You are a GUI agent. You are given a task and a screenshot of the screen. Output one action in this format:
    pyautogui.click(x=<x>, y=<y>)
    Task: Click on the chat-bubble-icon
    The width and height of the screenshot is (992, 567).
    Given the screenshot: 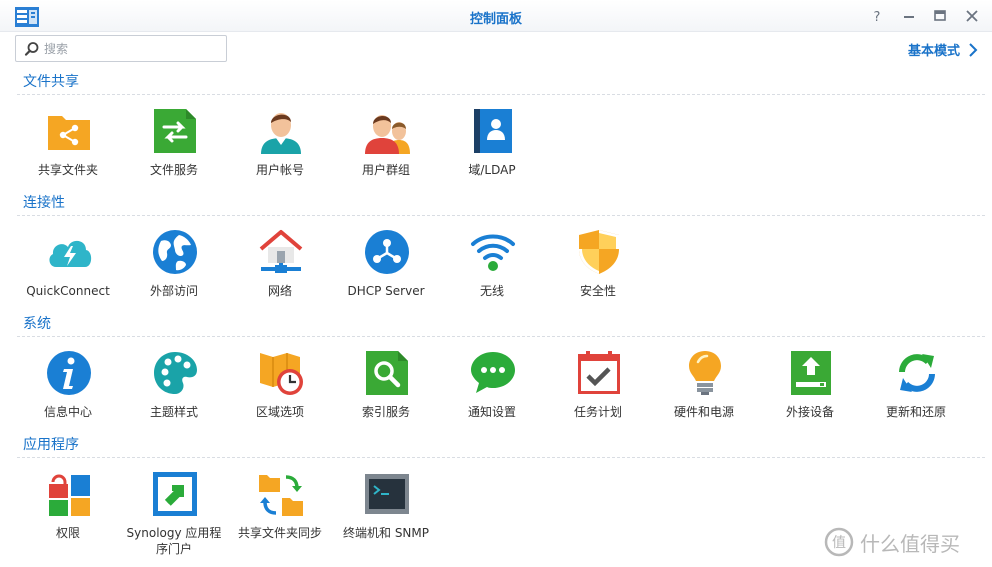 What is the action you would take?
    pyautogui.click(x=493, y=373)
    